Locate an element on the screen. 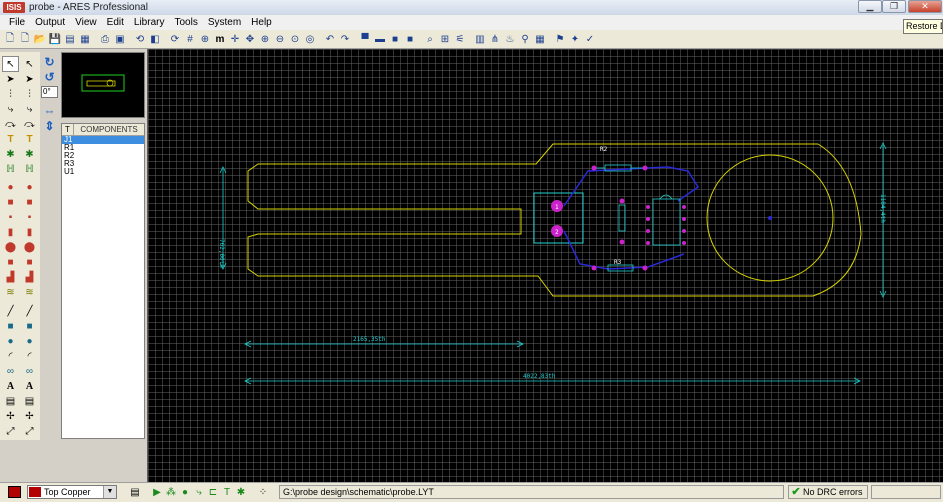 This screenshot has height=502, width=943. cut-icon: ▀ is located at coordinates (365, 39).